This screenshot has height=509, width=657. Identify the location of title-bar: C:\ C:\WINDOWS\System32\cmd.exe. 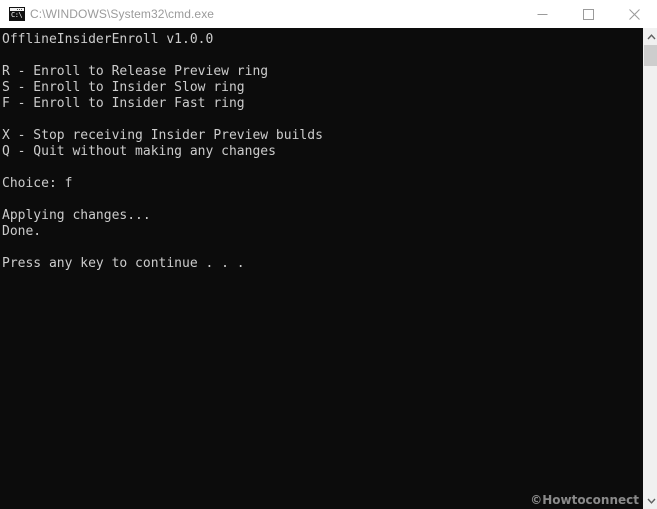
(328, 14).